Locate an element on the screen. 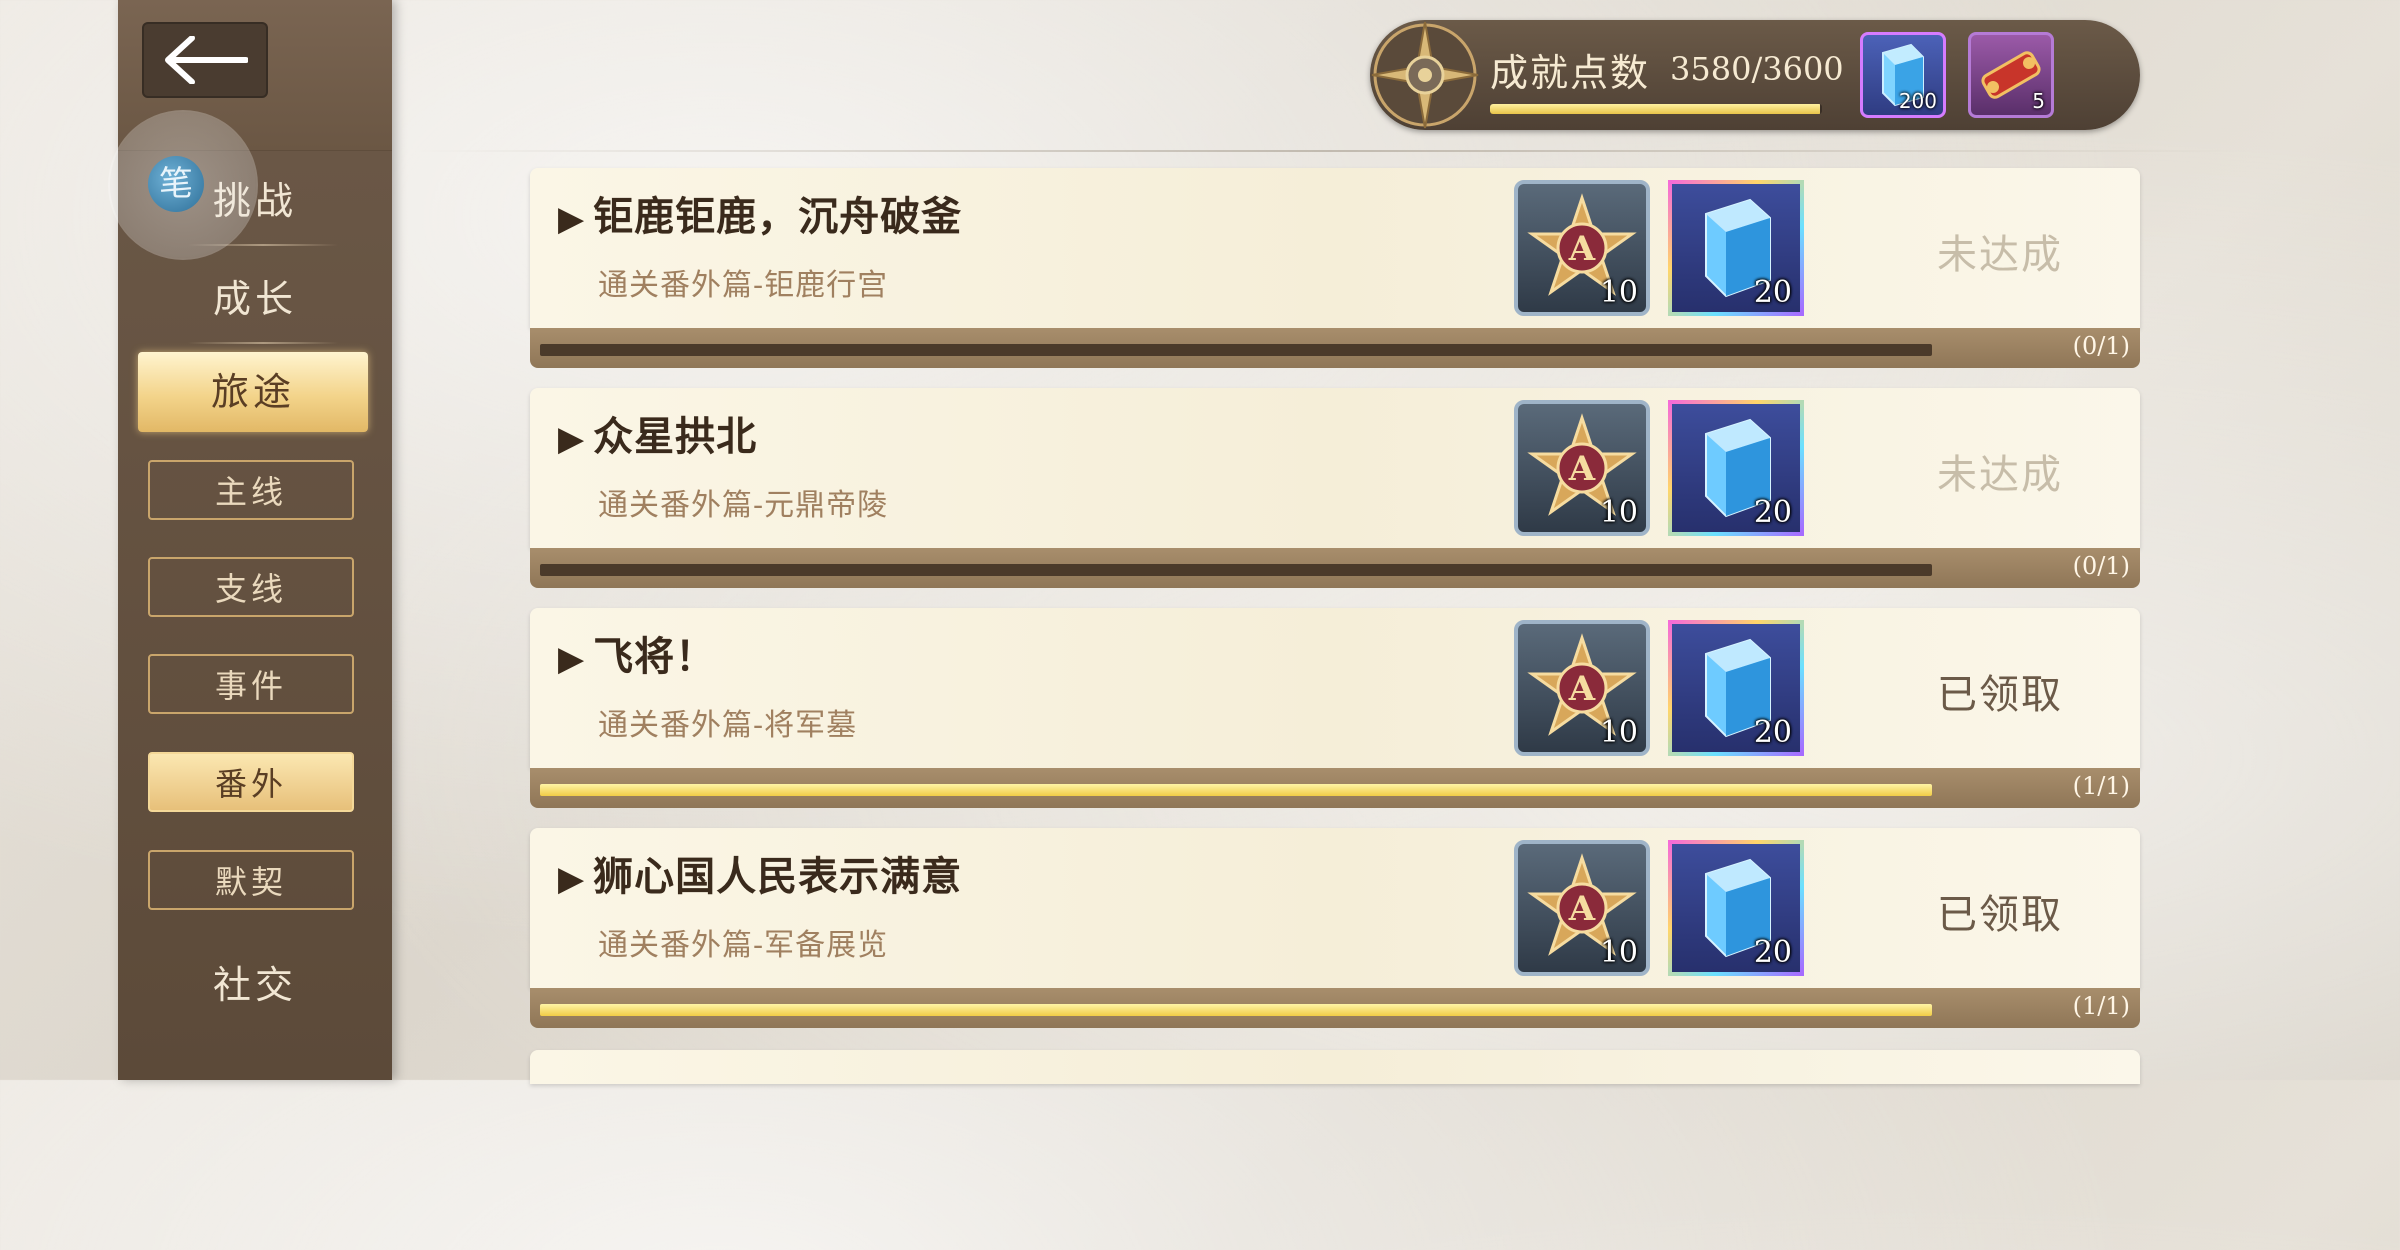 The height and width of the screenshot is (1250, 2400). item-count: 5 is located at coordinates (2038, 101).